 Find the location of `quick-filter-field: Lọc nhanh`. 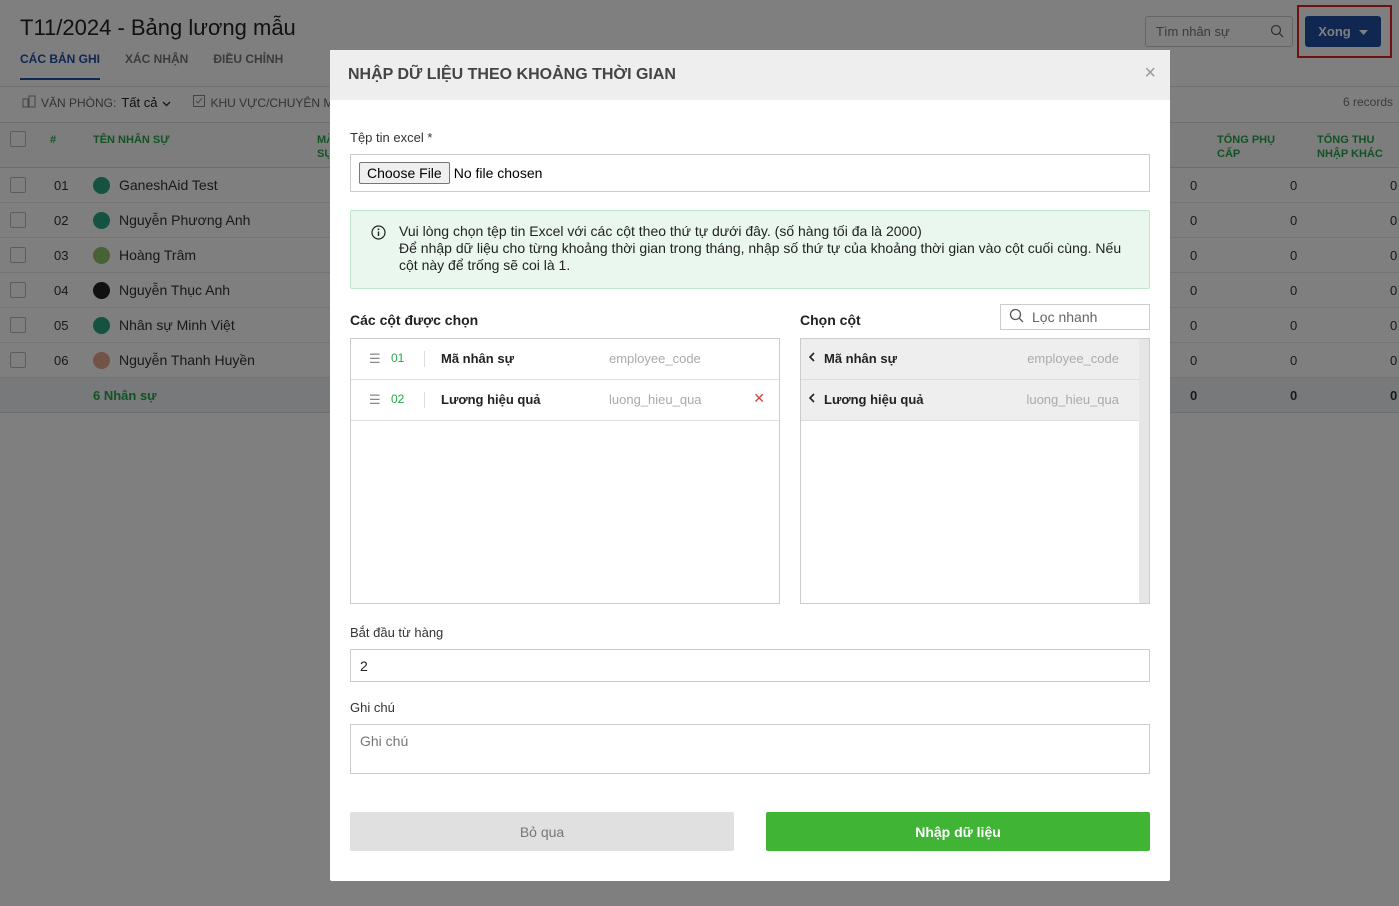

quick-filter-field: Lọc nhanh is located at coordinates (1075, 317).